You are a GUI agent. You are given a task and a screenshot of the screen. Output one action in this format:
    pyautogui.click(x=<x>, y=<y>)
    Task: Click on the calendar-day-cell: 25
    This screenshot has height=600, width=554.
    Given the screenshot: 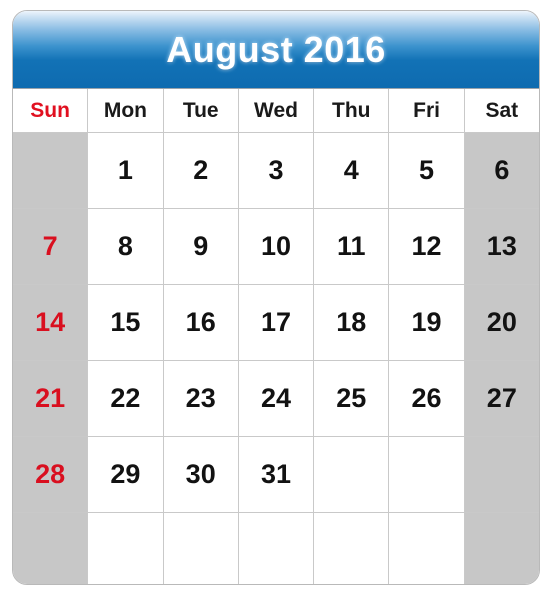 What is the action you would take?
    pyautogui.click(x=352, y=398)
    